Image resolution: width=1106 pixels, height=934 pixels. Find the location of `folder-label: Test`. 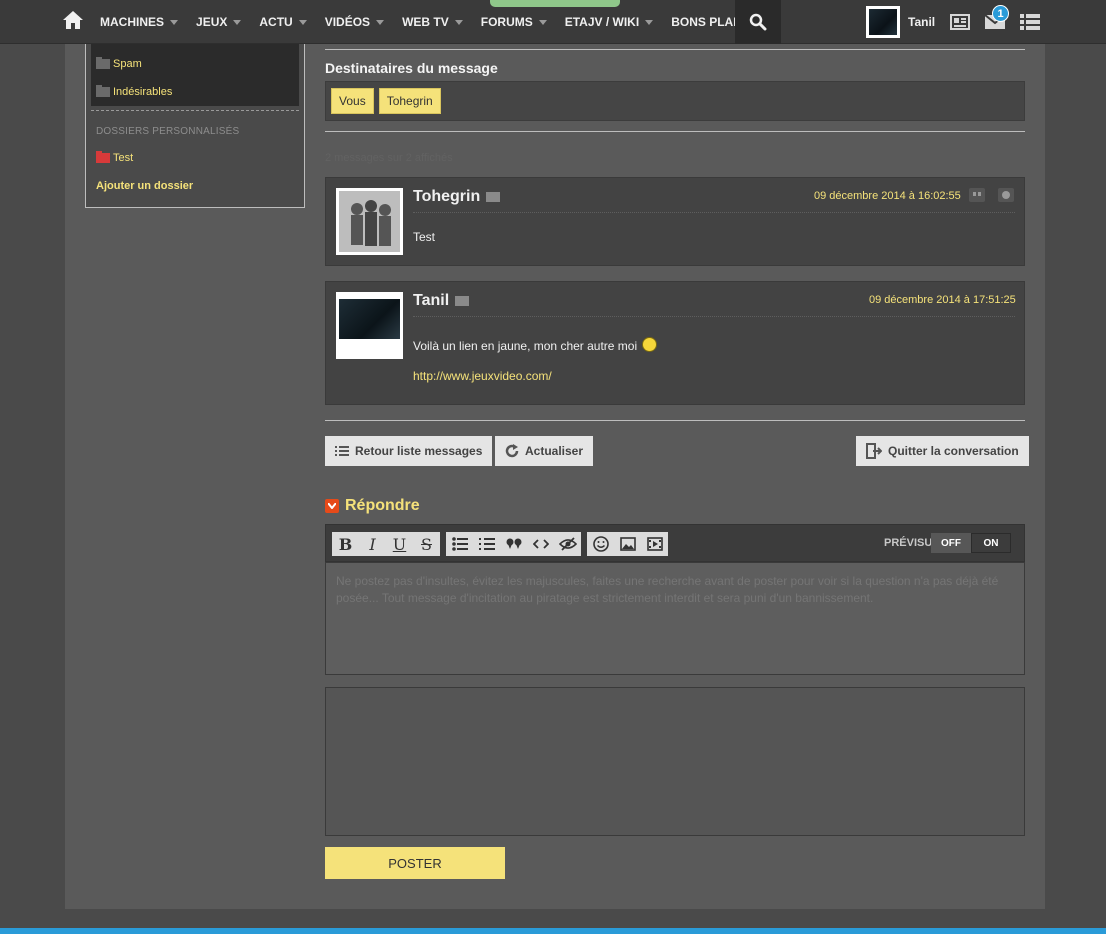

folder-label: Test is located at coordinates (123, 158).